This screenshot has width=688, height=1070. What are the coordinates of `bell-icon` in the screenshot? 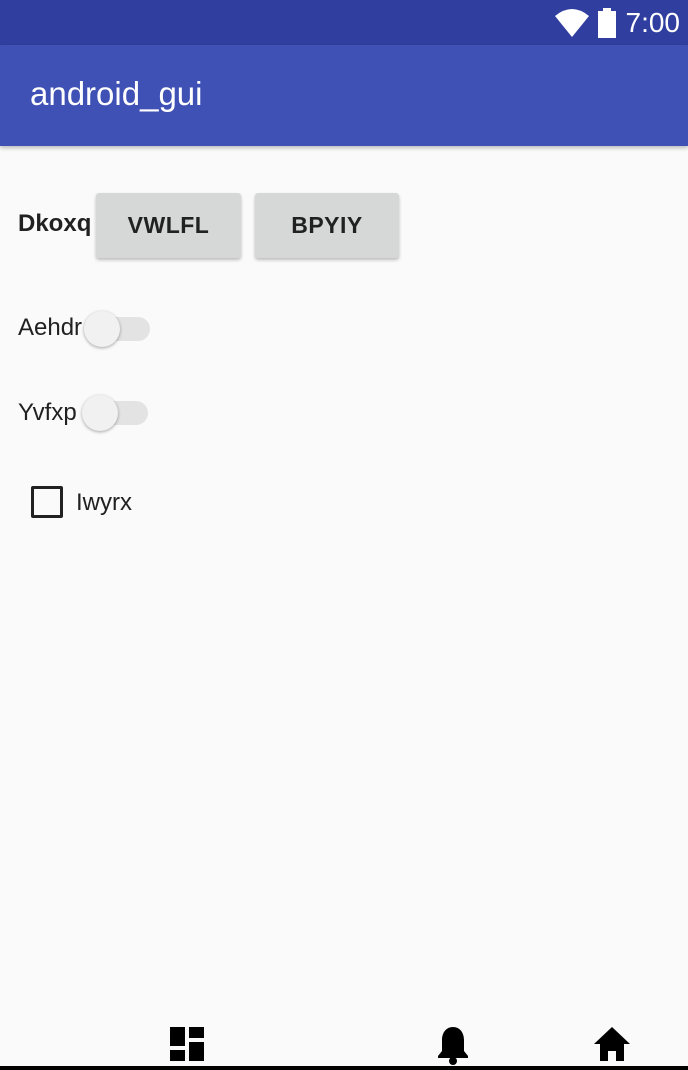 It's located at (453, 1045).